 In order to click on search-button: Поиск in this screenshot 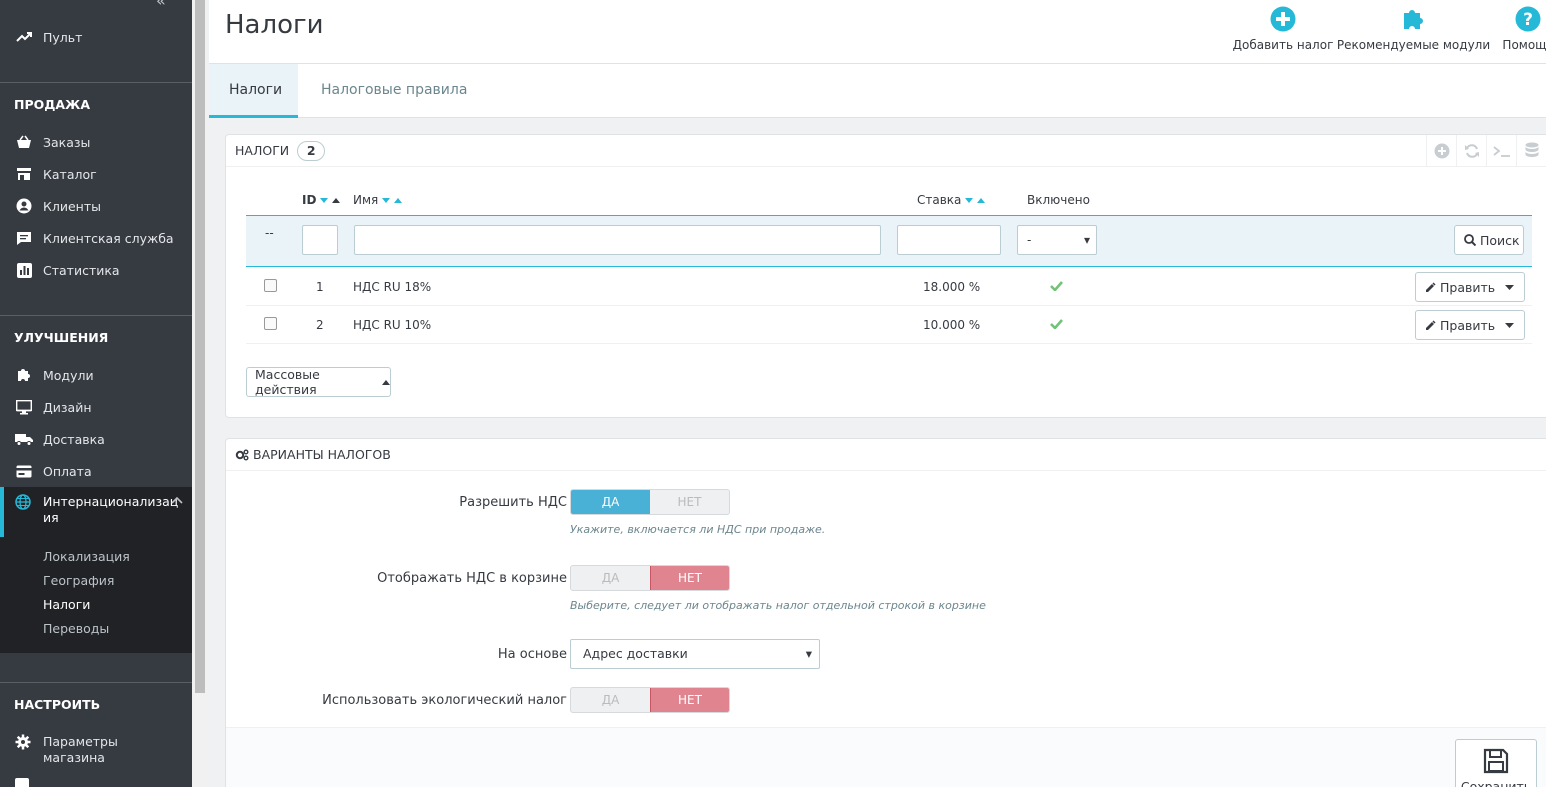, I will do `click(1489, 240)`.